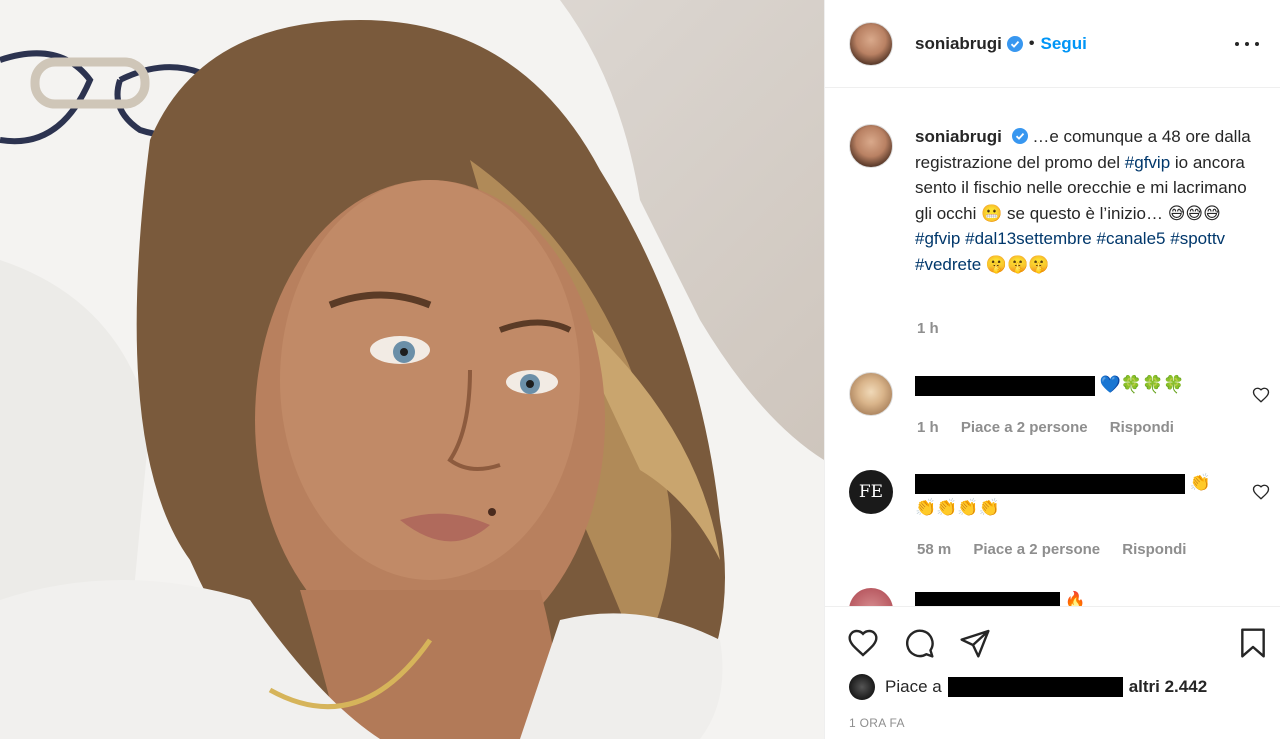 The height and width of the screenshot is (739, 1280). Describe the element at coordinates (913, 686) in the screenshot. I see `likes-prefix: Piace a` at that location.